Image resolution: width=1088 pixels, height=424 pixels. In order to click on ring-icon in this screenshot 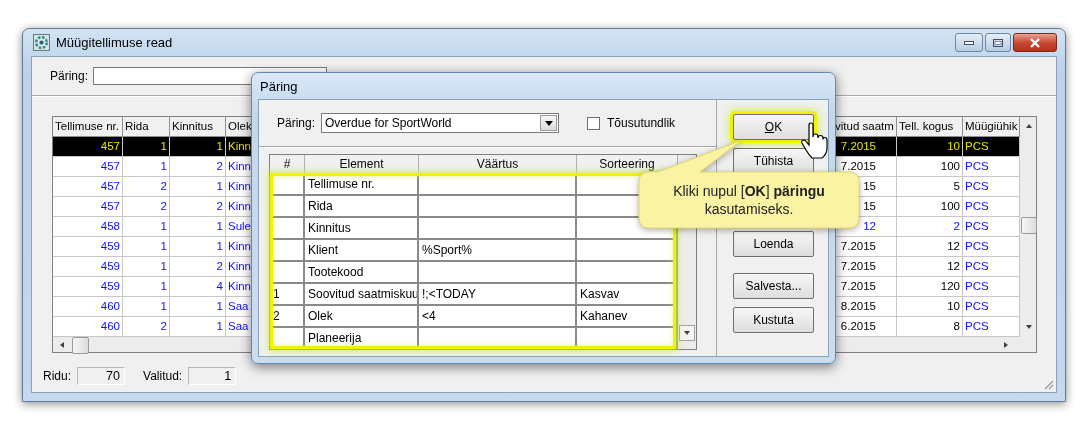, I will do `click(41, 42)`.